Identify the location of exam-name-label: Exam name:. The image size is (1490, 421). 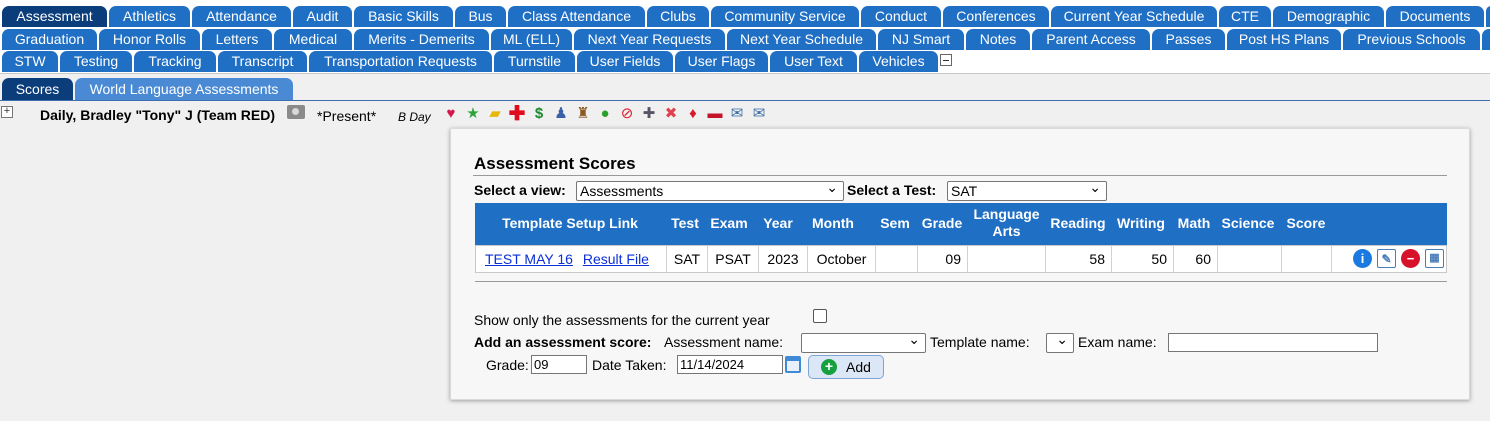
(1117, 342).